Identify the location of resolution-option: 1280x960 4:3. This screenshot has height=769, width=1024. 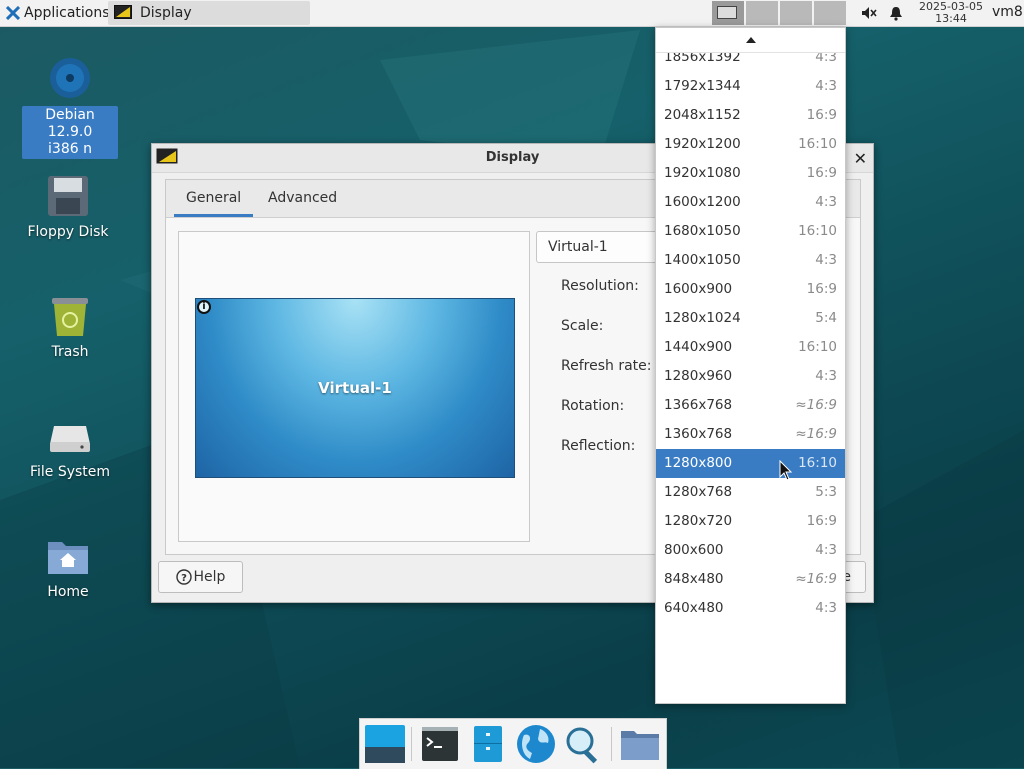
(750, 376).